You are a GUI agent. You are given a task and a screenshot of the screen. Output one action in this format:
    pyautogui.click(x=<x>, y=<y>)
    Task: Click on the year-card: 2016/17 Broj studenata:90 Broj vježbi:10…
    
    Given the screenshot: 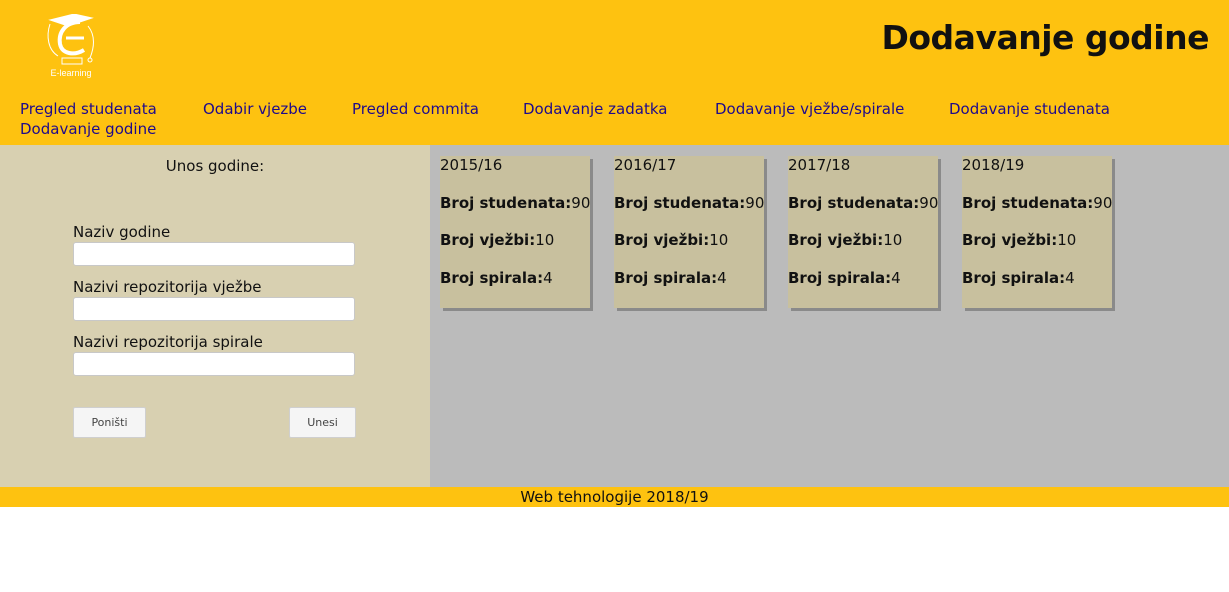 What is the action you would take?
    pyautogui.click(x=689, y=232)
    